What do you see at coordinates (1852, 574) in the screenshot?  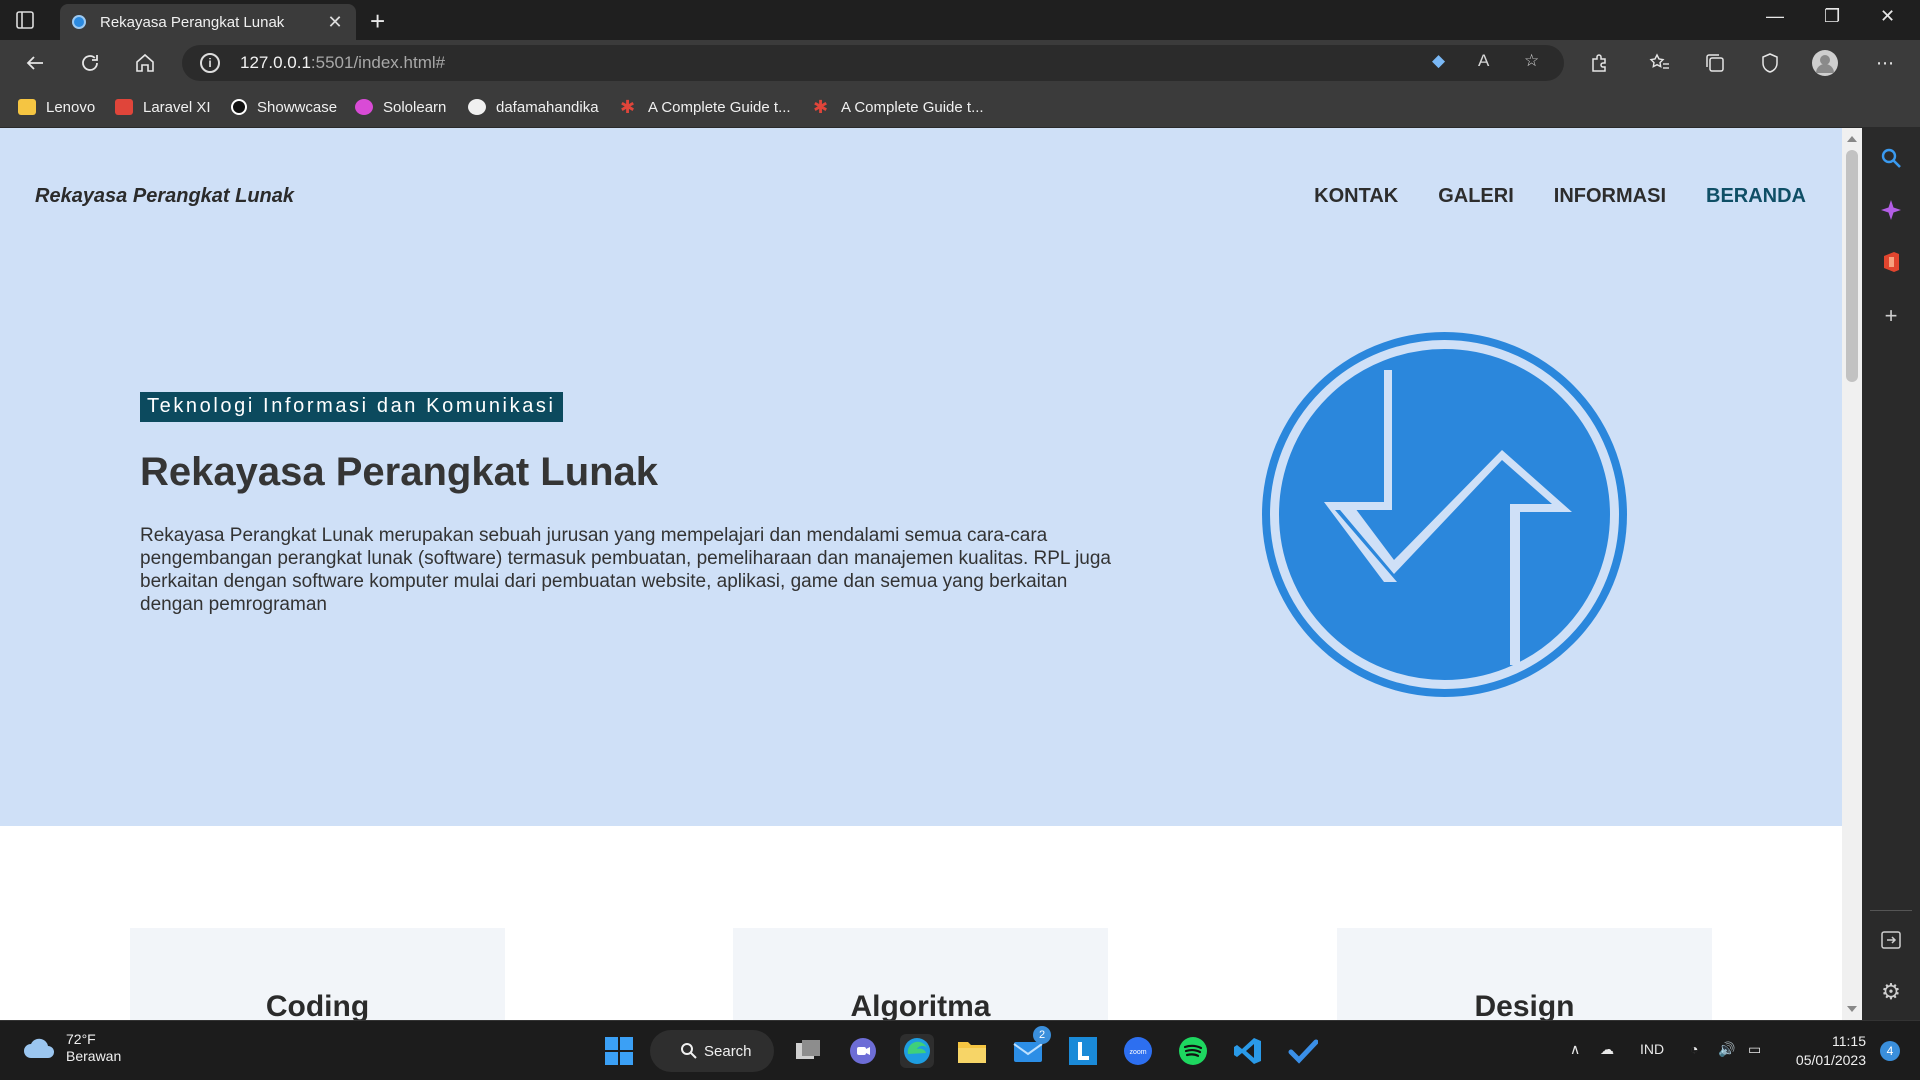 I see `page-scrollbar` at bounding box center [1852, 574].